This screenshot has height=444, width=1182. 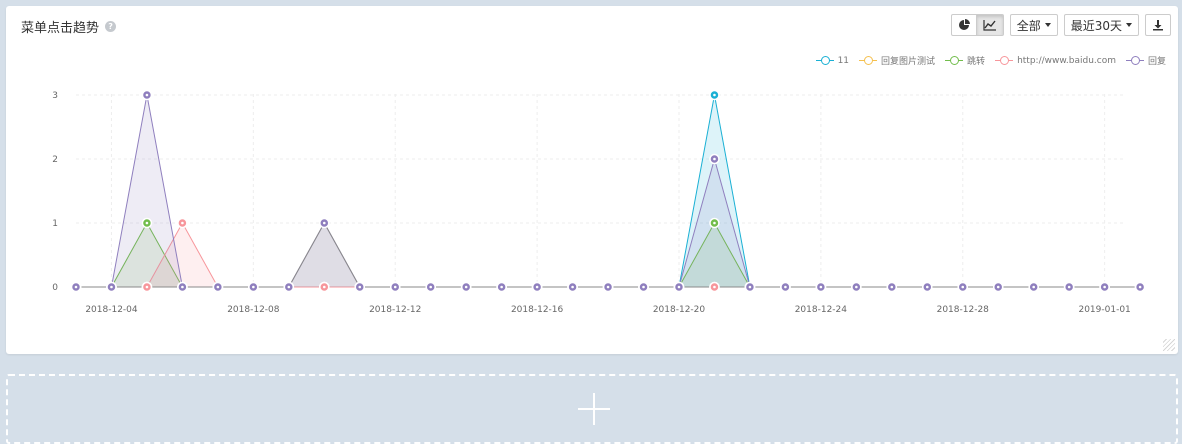 I want to click on y-tick-label: 1, so click(x=55, y=224).